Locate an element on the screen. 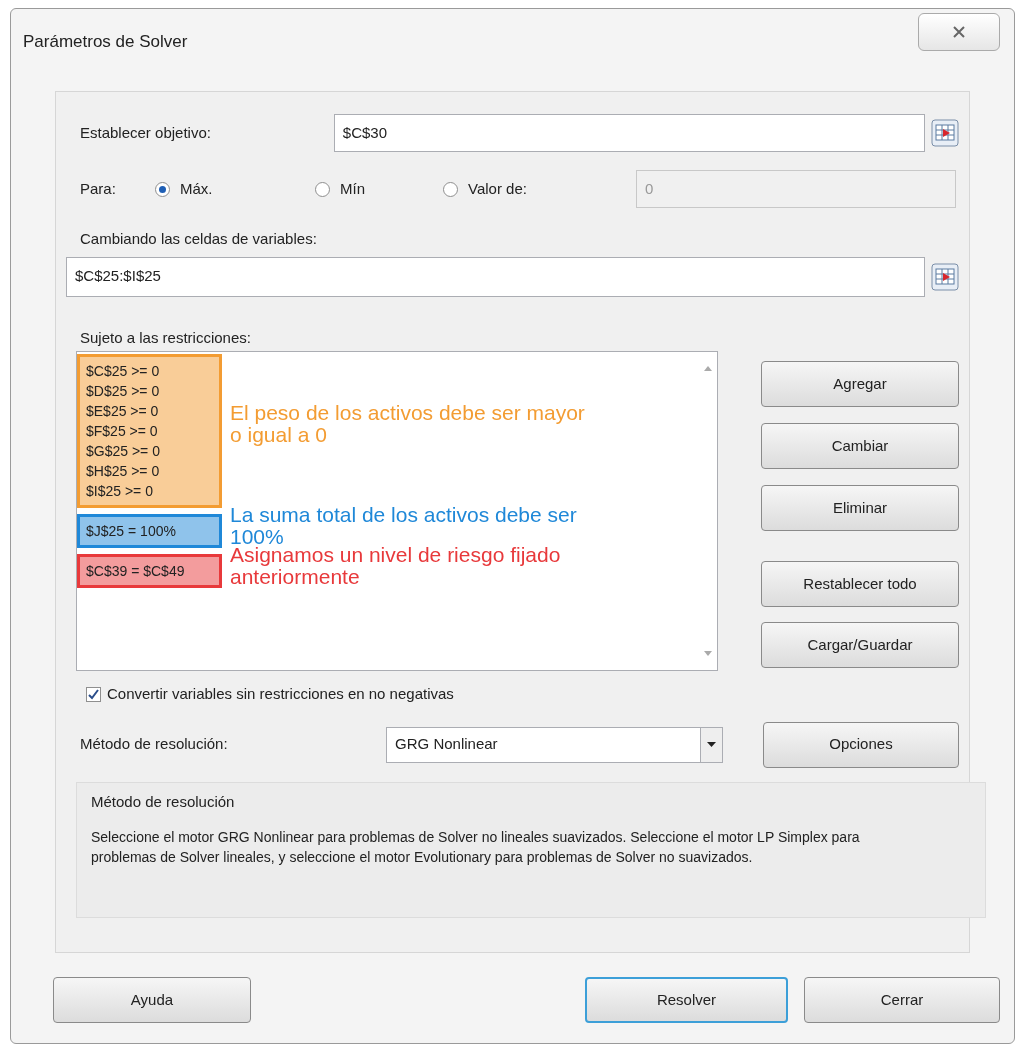 The image size is (1033, 1053). action-button: Restablecer todo is located at coordinates (860, 584).